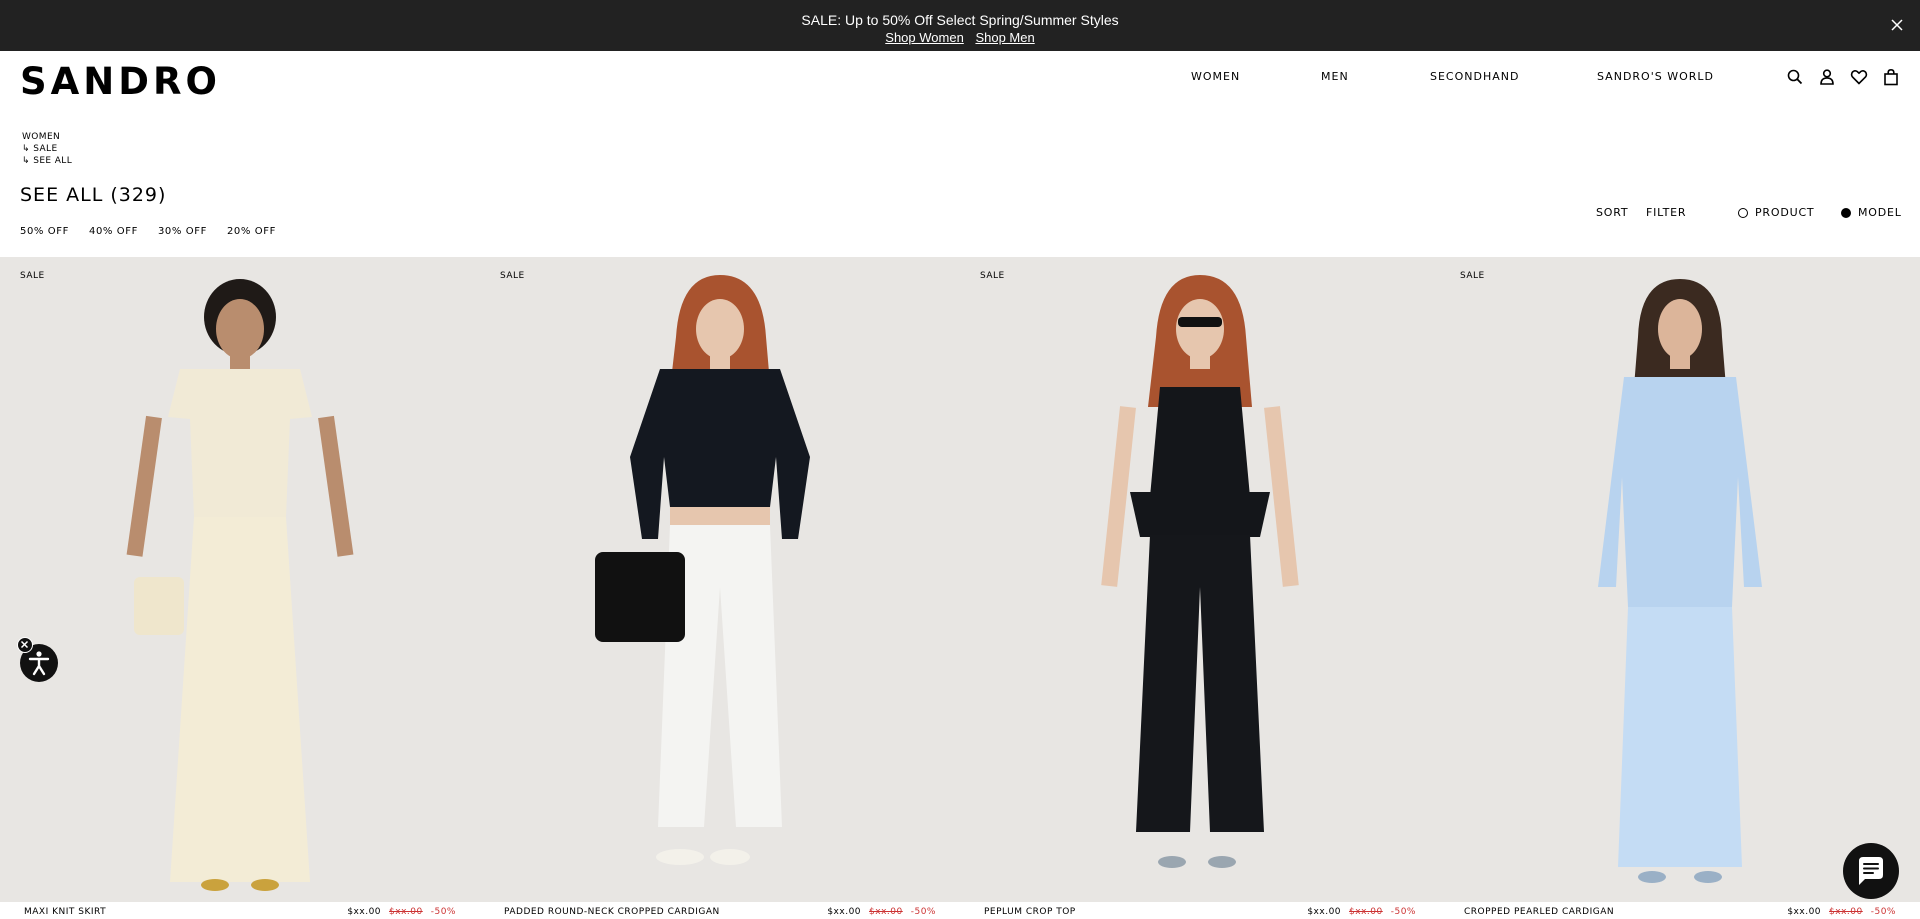 The width and height of the screenshot is (1920, 919). Describe the element at coordinates (240, 911) in the screenshot. I see `product-caption: MAXI KNIT SKIRT $xx.00 $xx.00 -50%` at that location.